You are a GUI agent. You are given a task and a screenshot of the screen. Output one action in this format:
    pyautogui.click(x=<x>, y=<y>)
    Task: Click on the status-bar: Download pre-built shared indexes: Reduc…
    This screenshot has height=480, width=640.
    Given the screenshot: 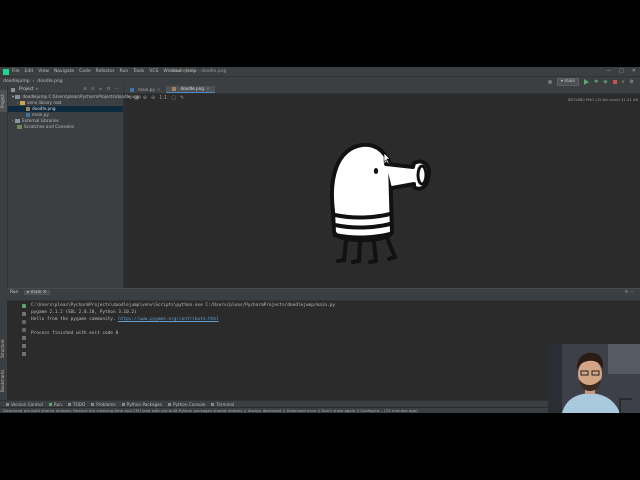 What is the action you would take?
    pyautogui.click(x=320, y=410)
    